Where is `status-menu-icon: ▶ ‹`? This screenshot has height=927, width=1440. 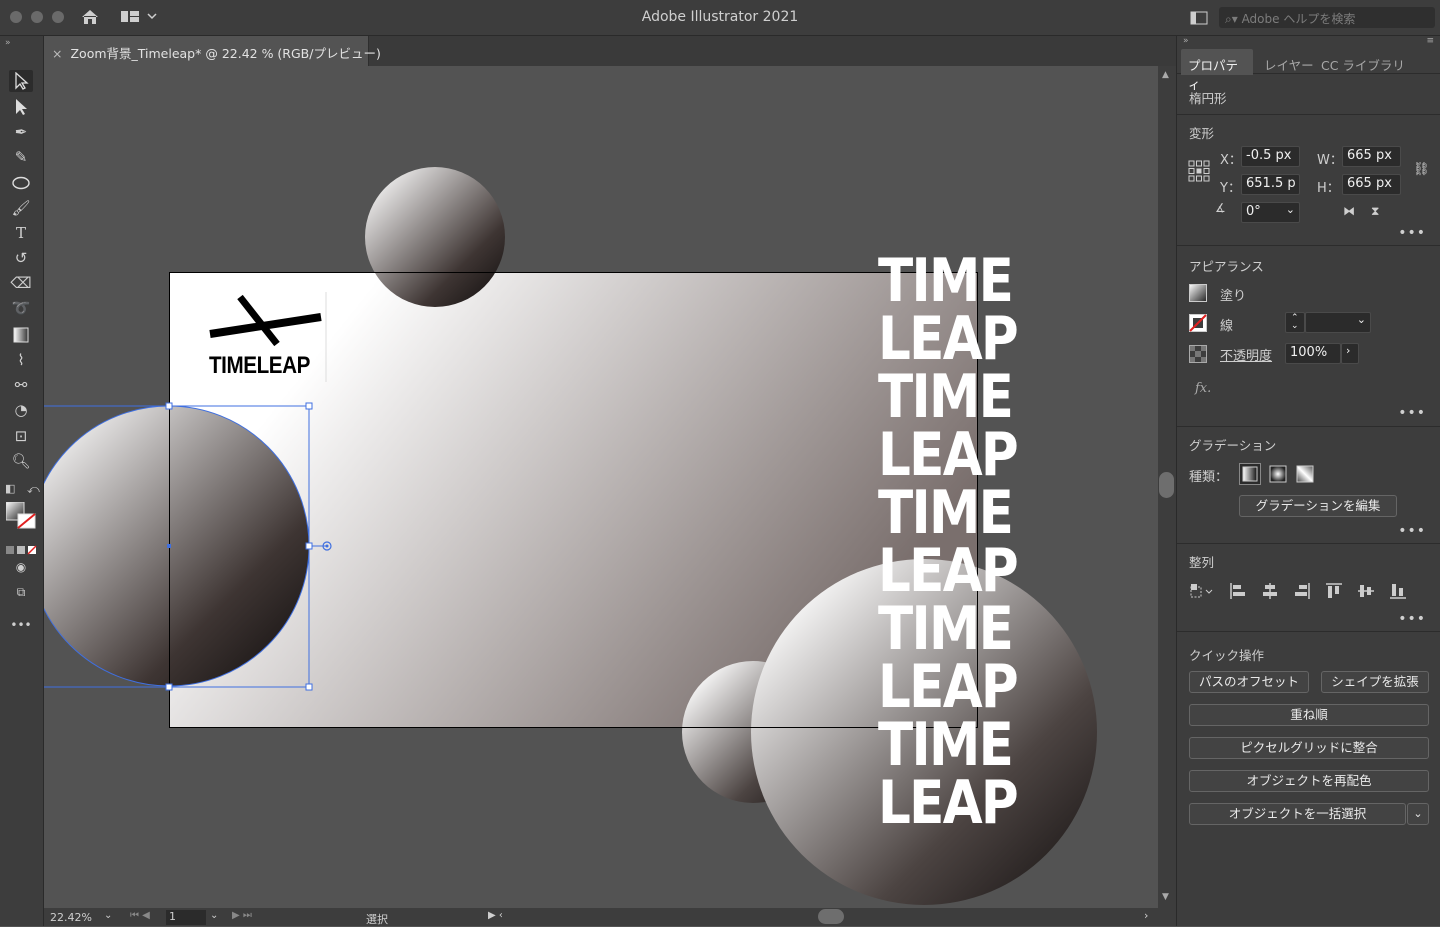 status-menu-icon: ▶ ‹ is located at coordinates (495, 915).